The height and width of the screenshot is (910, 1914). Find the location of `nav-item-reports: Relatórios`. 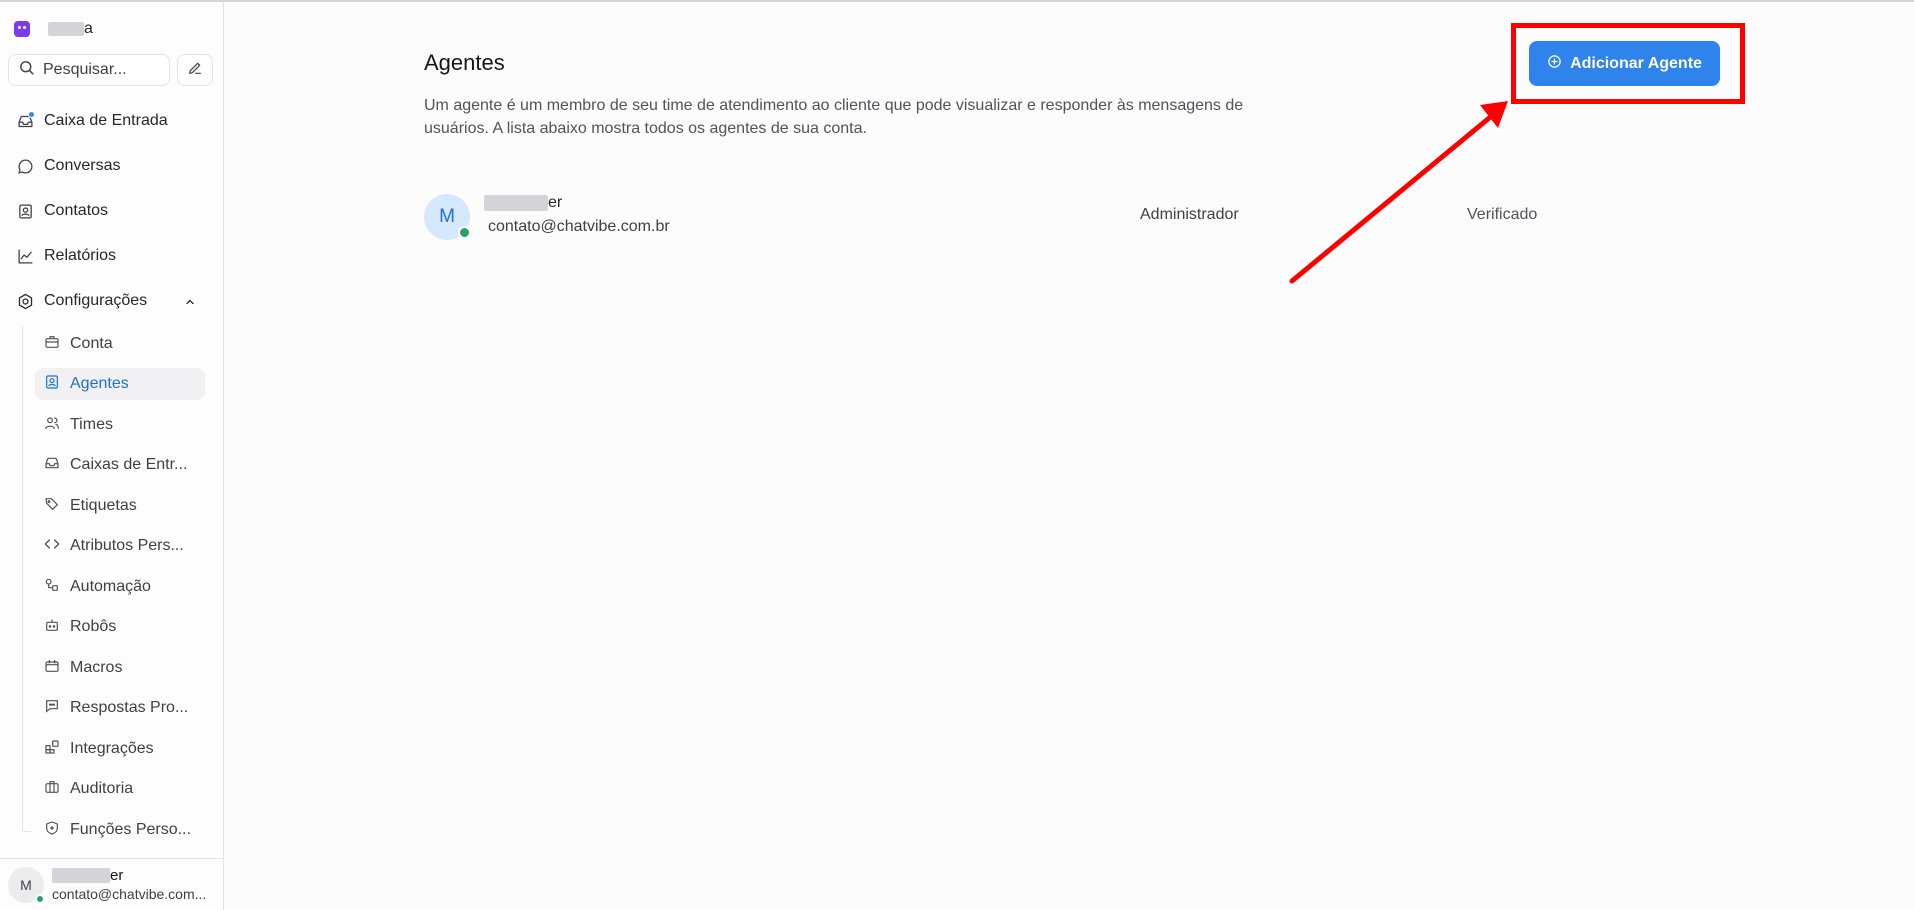

nav-item-reports: Relatórios is located at coordinates (114, 256).